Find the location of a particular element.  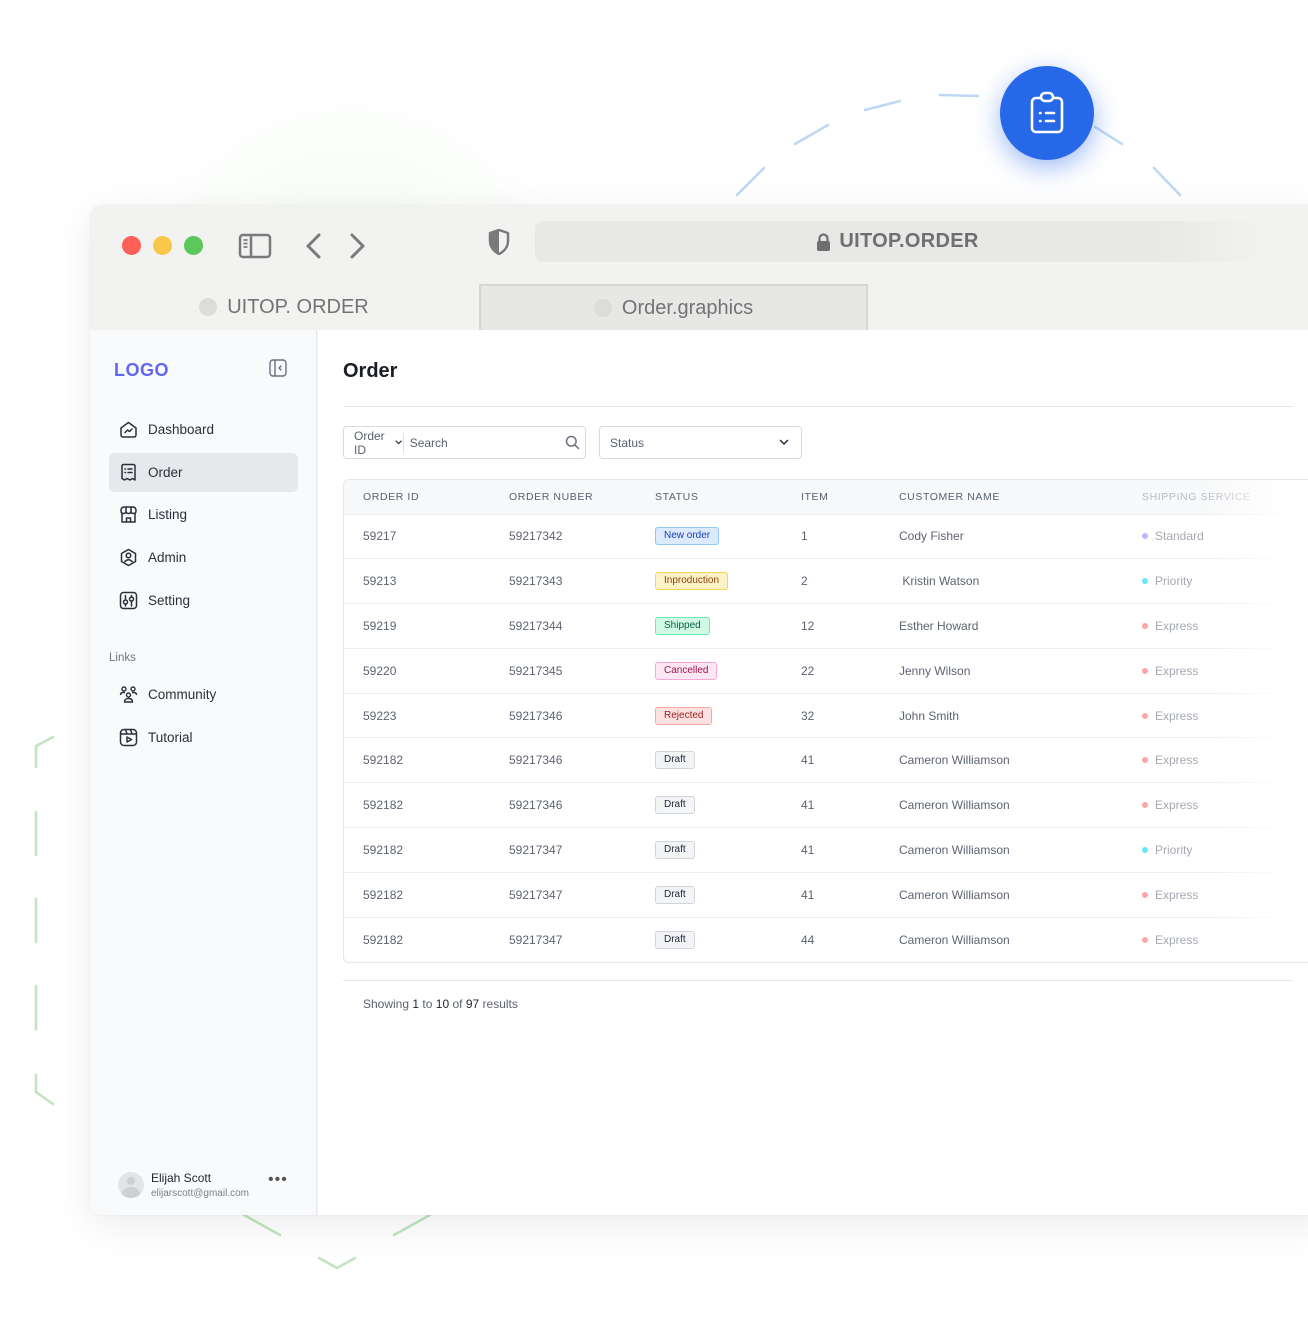

browser-tab: UITOP. ORDER is located at coordinates (284, 307).